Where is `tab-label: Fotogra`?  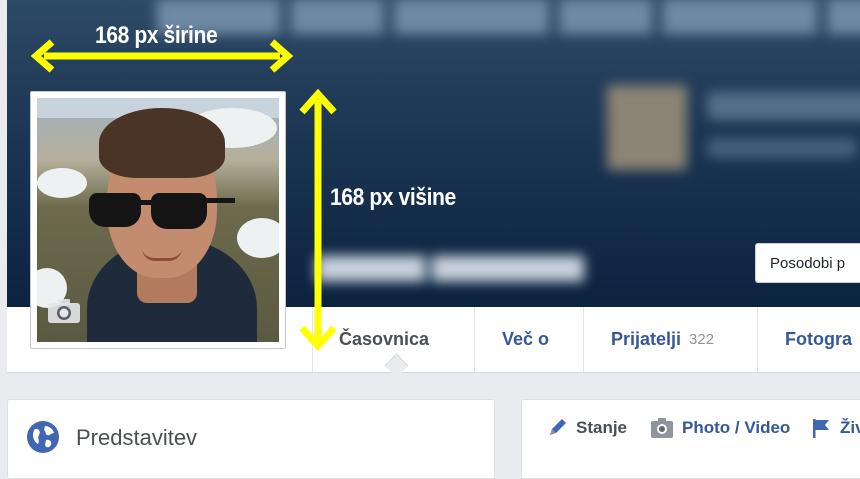 tab-label: Fotogra is located at coordinates (818, 339).